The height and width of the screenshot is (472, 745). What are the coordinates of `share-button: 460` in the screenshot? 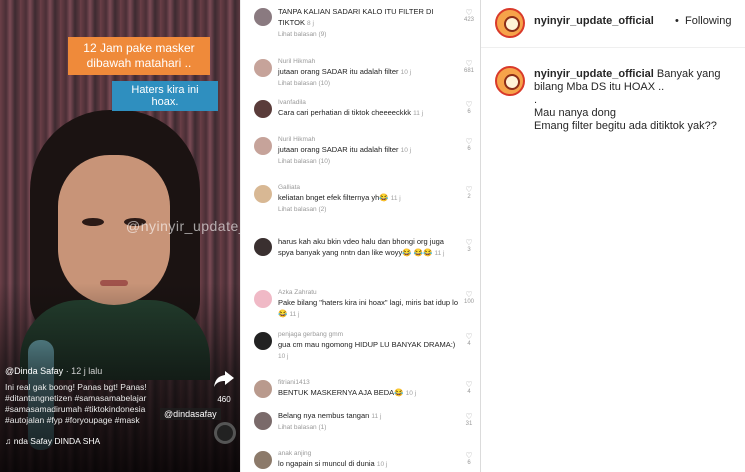 It's located at (224, 387).